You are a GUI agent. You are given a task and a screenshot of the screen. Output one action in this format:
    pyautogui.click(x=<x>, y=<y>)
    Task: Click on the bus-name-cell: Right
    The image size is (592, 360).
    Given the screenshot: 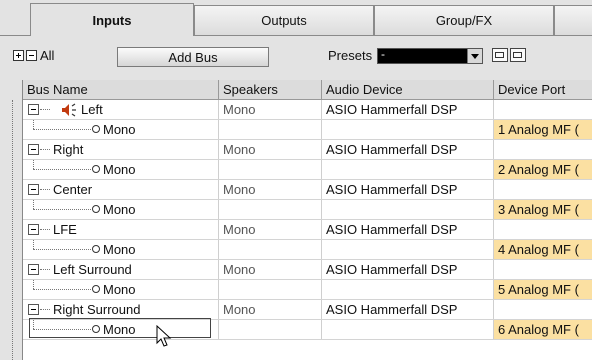 What is the action you would take?
    pyautogui.click(x=121, y=149)
    